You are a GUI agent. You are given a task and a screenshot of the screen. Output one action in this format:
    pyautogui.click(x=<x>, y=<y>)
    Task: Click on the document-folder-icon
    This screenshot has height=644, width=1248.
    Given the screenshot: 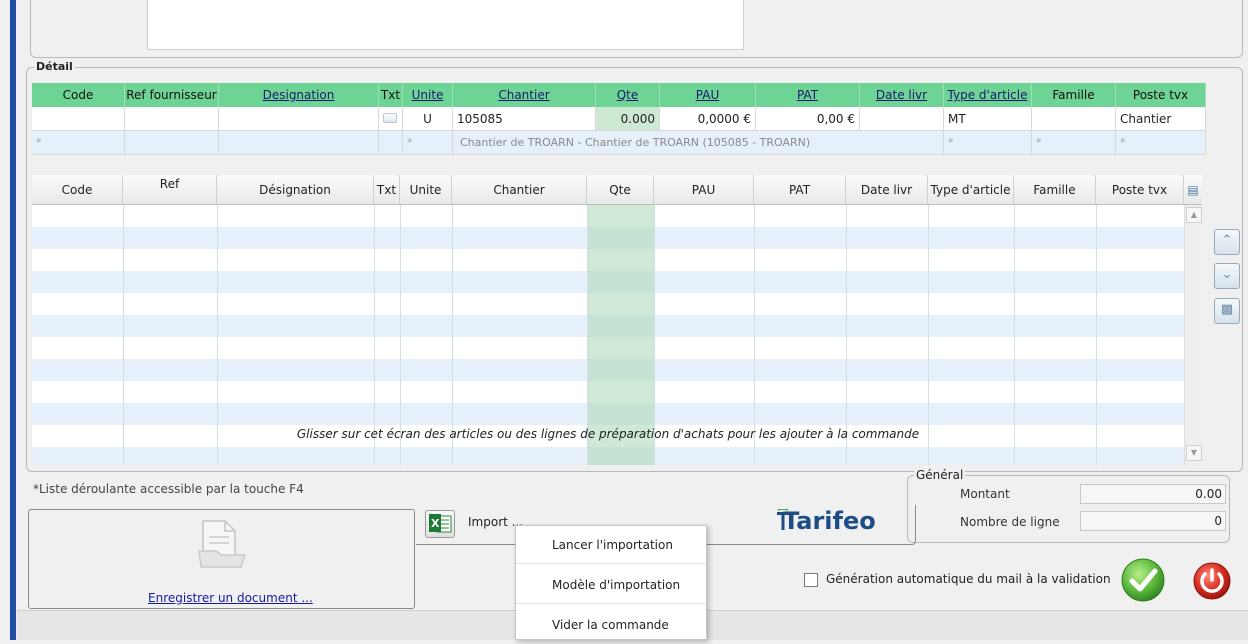 What is the action you would take?
    pyautogui.click(x=222, y=544)
    